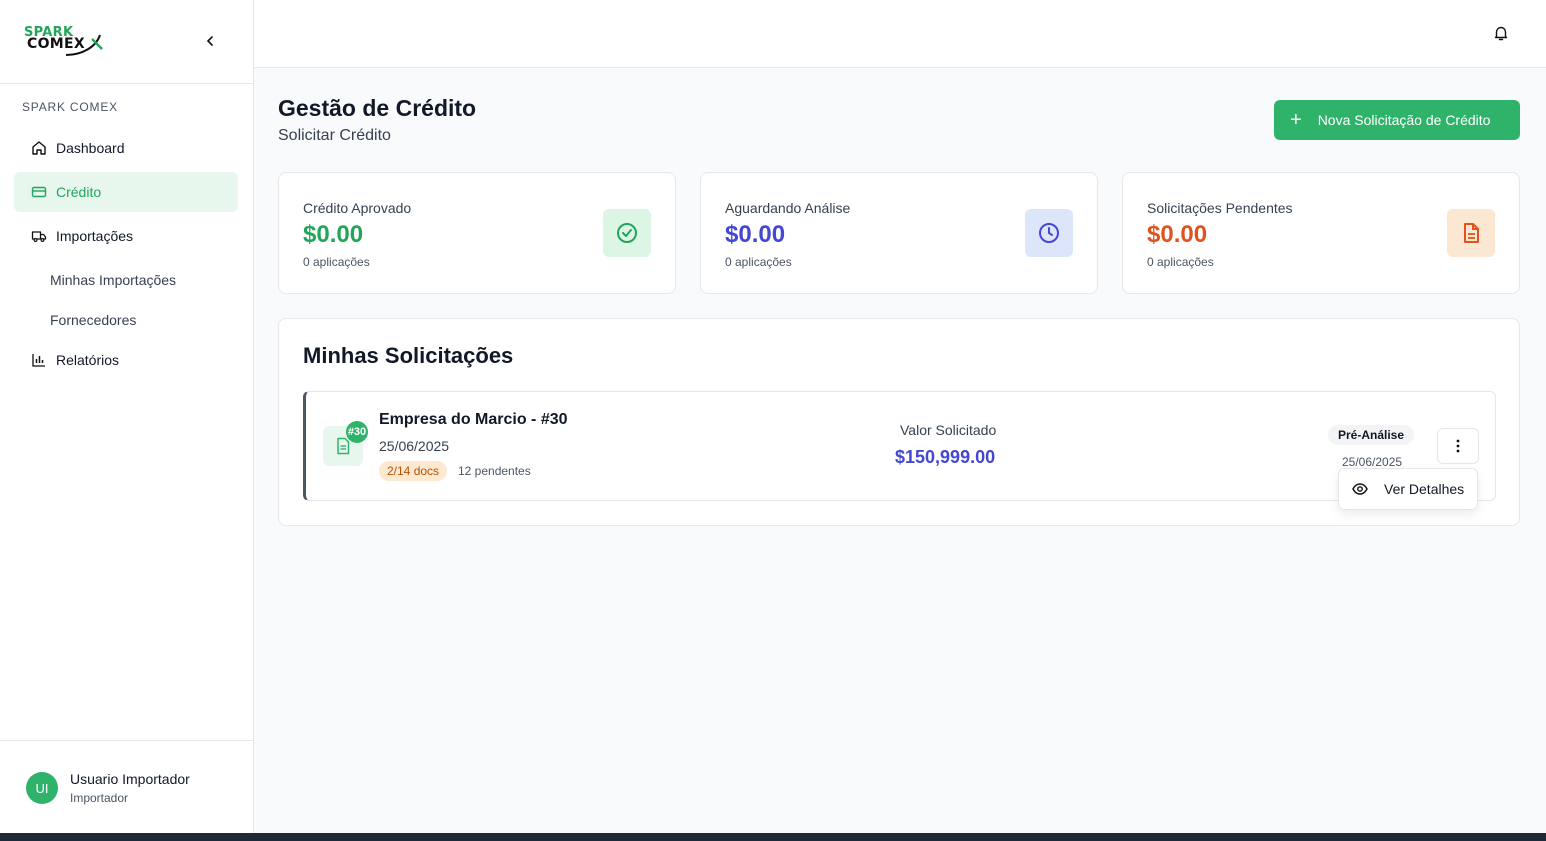 This screenshot has height=841, width=1546. What do you see at coordinates (90, 148) in the screenshot?
I see `sidebar-item-label: Dashboard` at bounding box center [90, 148].